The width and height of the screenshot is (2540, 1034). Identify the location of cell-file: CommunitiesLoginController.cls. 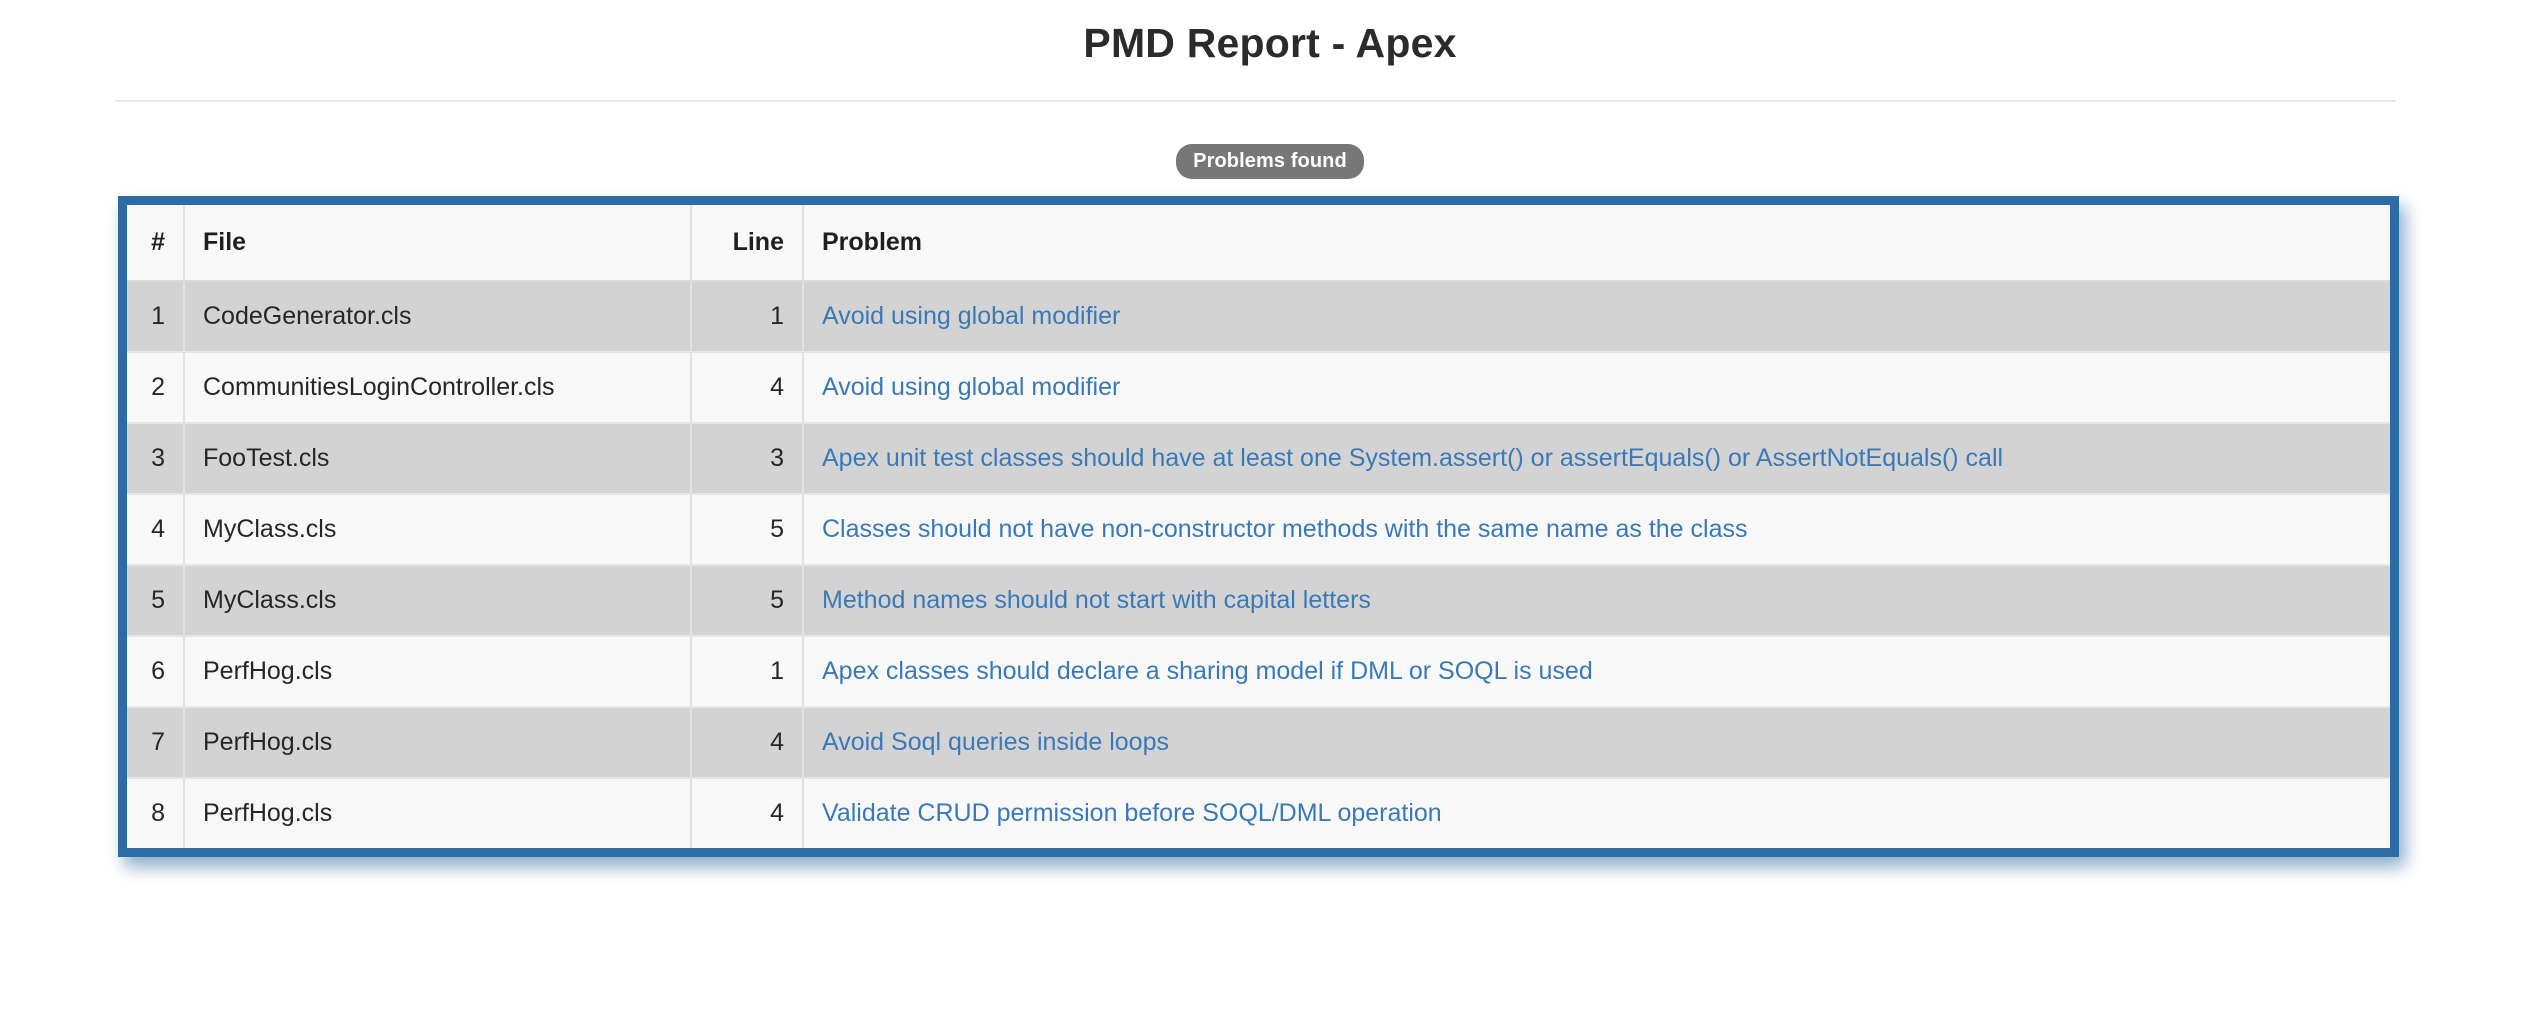
(438, 387).